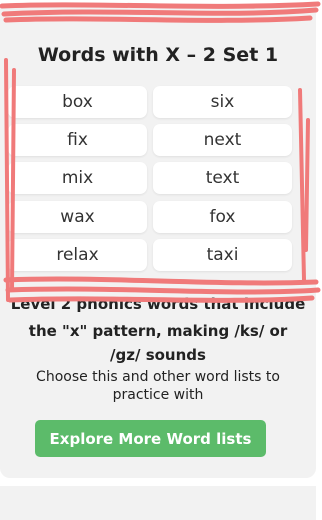 Image resolution: width=322 pixels, height=520 pixels. Describe the element at coordinates (158, 503) in the screenshot. I see `bottom-card-edge` at that location.